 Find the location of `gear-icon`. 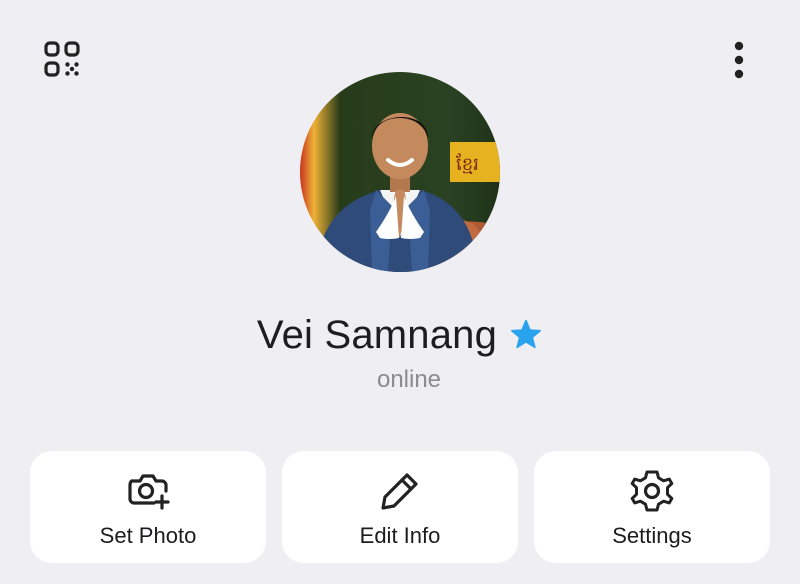

gear-icon is located at coordinates (652, 491).